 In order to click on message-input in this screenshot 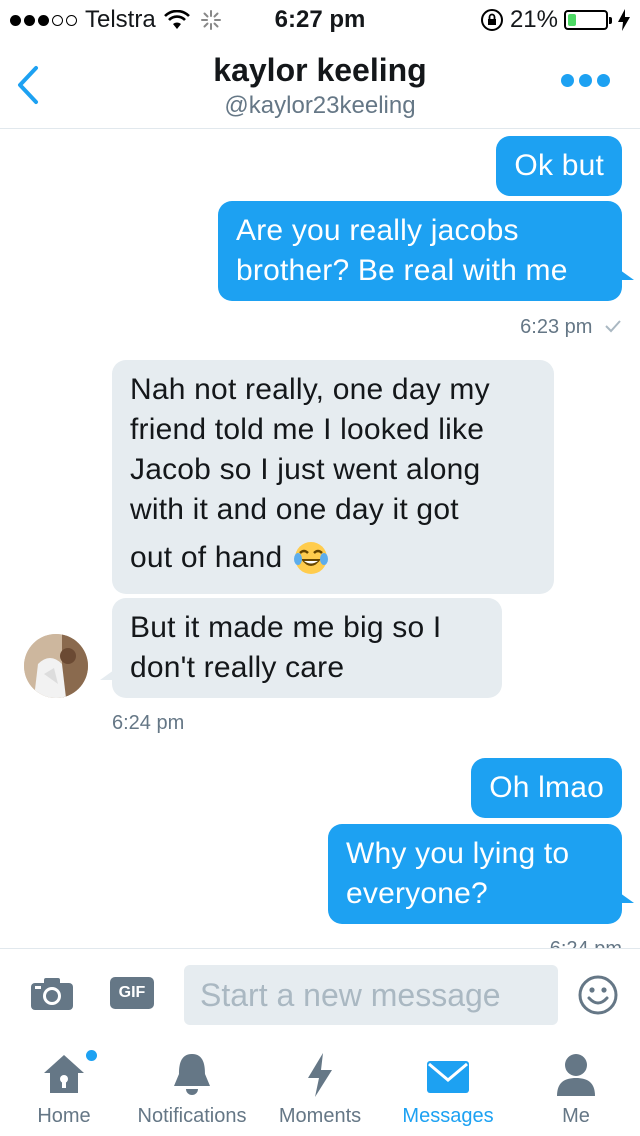, I will do `click(371, 995)`.